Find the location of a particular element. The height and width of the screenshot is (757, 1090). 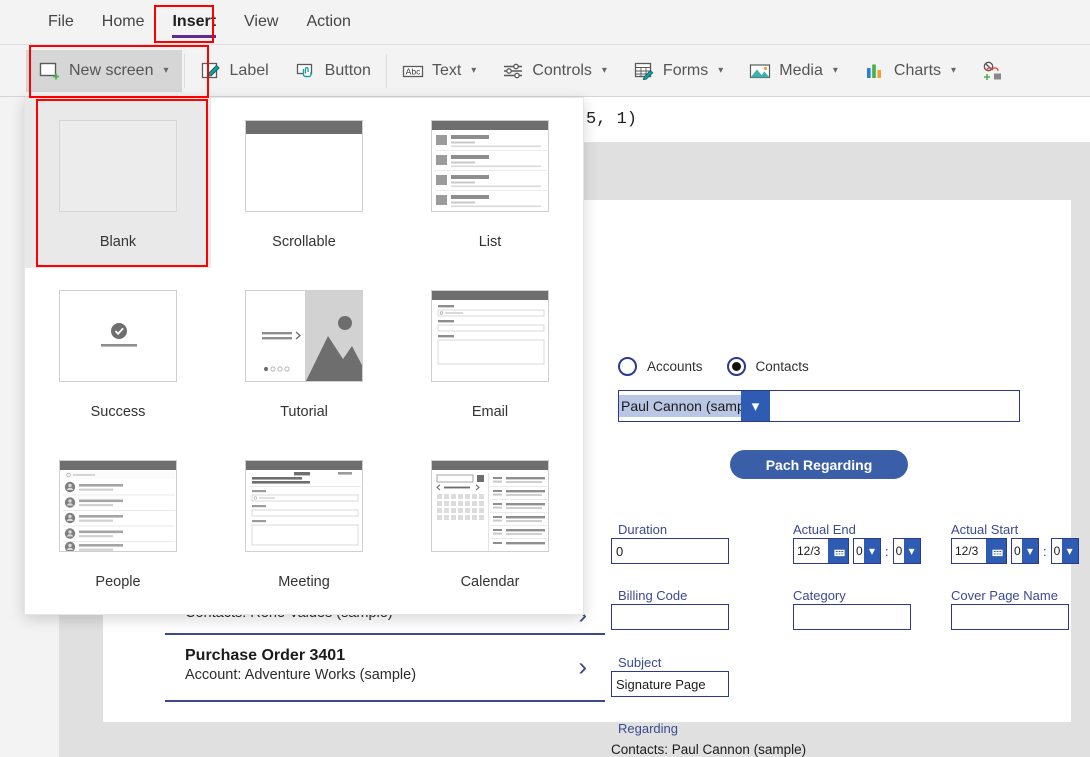

text-menu: Abc Text ▾ is located at coordinates (439, 71).